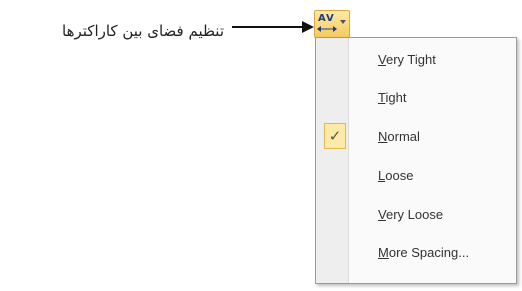  What do you see at coordinates (326, 18) in the screenshot?
I see `character-spacing-icon: AV` at bounding box center [326, 18].